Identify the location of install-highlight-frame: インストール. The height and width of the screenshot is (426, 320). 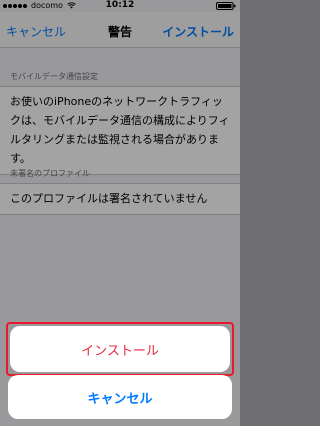
(120, 349).